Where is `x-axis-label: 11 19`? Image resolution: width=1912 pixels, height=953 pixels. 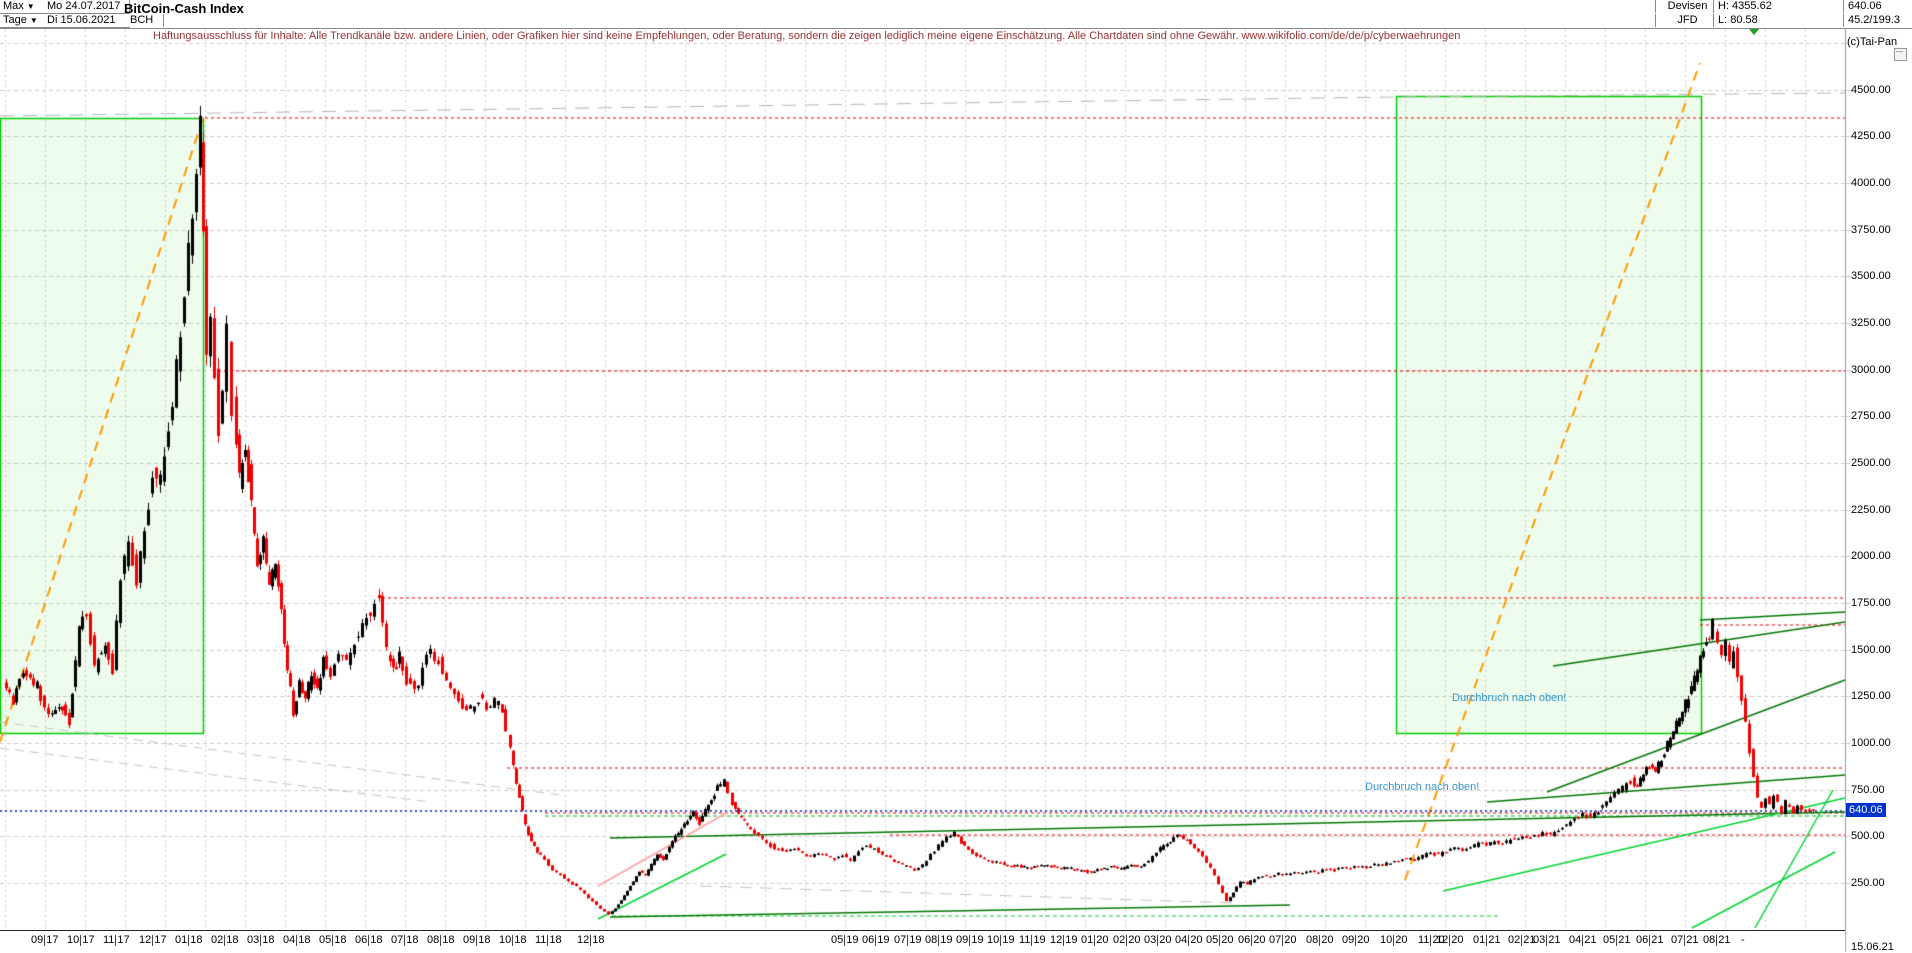 x-axis-label: 11 19 is located at coordinates (1032, 940).